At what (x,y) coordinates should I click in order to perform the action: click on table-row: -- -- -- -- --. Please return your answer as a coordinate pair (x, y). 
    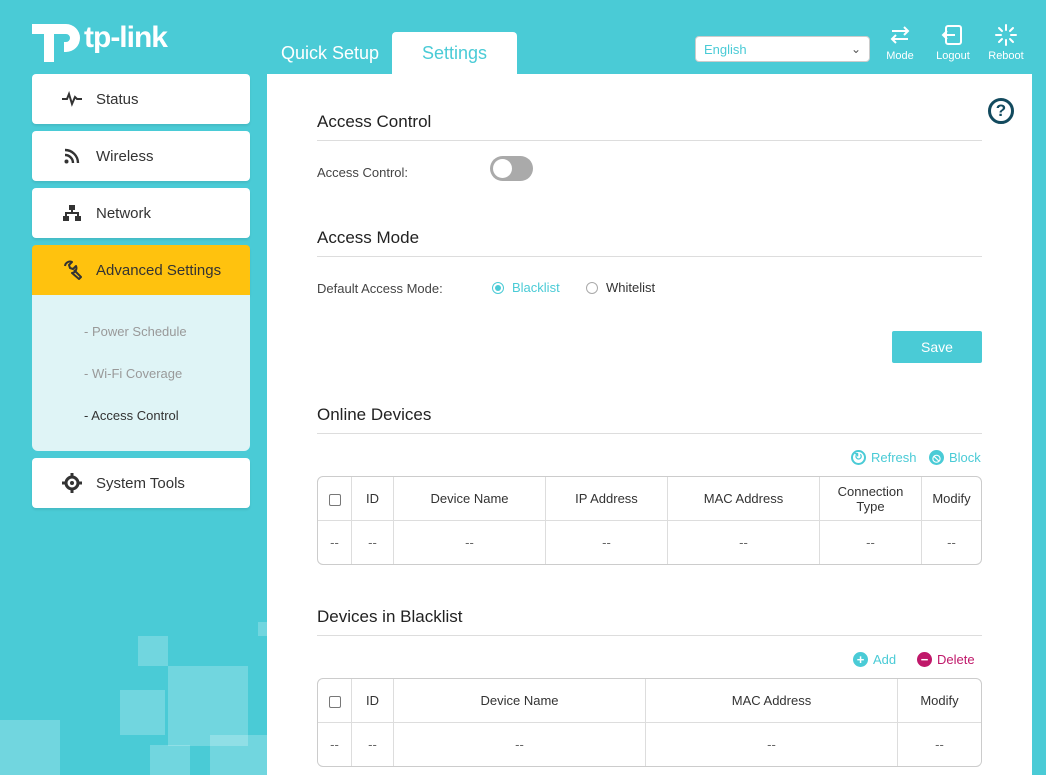
    Looking at the image, I should click on (649, 744).